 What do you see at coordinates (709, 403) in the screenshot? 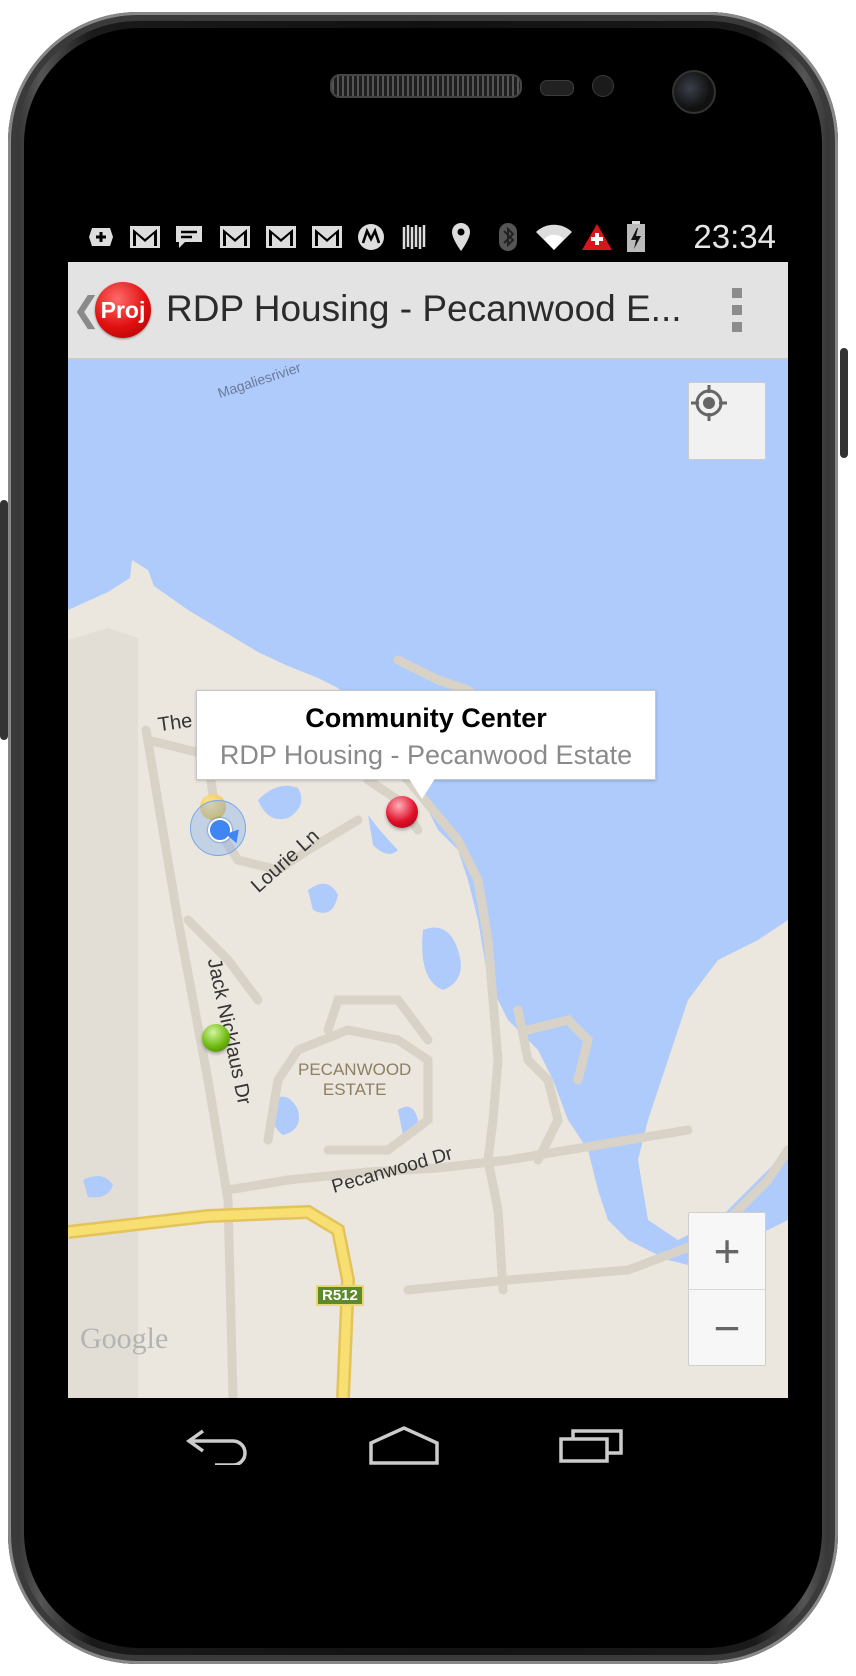
I see `crosshair-icon` at bounding box center [709, 403].